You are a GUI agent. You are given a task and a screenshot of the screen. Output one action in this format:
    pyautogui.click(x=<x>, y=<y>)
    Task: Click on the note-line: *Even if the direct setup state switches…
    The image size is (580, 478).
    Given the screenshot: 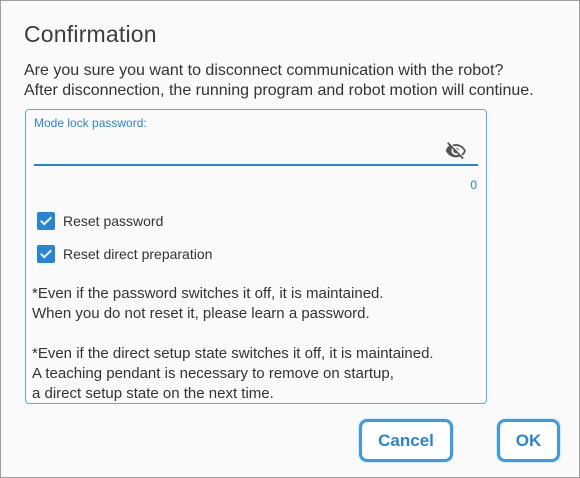 What is the action you would take?
    pyautogui.click(x=233, y=353)
    